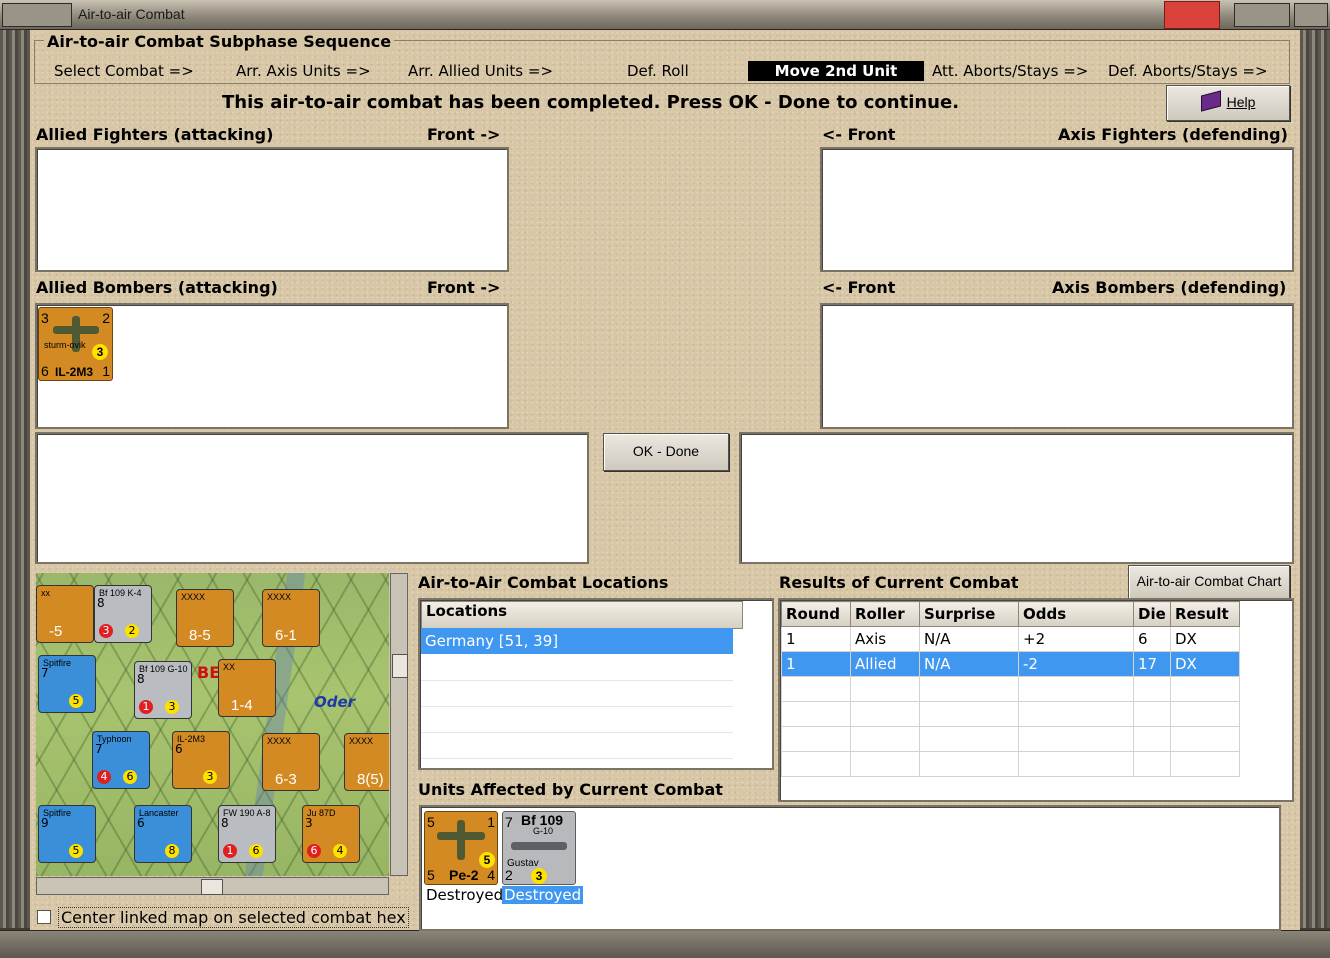  Describe the element at coordinates (596, 684) in the screenshot. I see `locations-list: Locations Germany [51, 39]` at that location.